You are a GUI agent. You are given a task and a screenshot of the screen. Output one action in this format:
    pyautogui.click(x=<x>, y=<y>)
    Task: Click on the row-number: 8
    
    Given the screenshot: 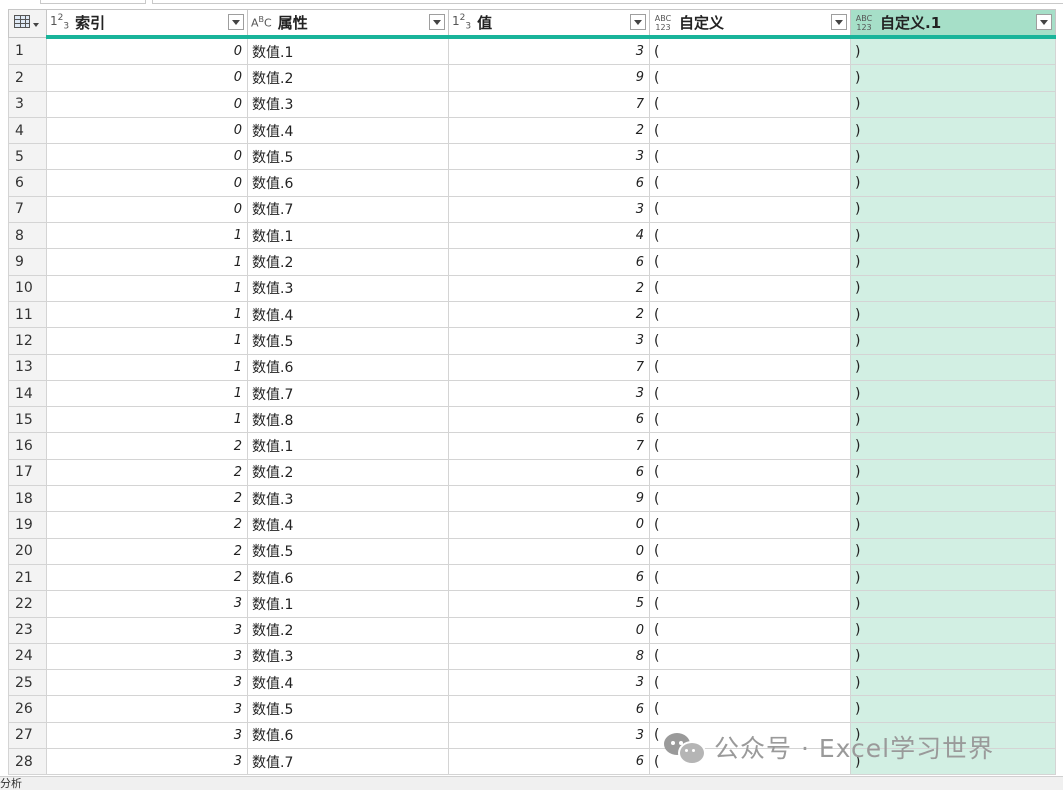 What is the action you would take?
    pyautogui.click(x=27, y=236)
    